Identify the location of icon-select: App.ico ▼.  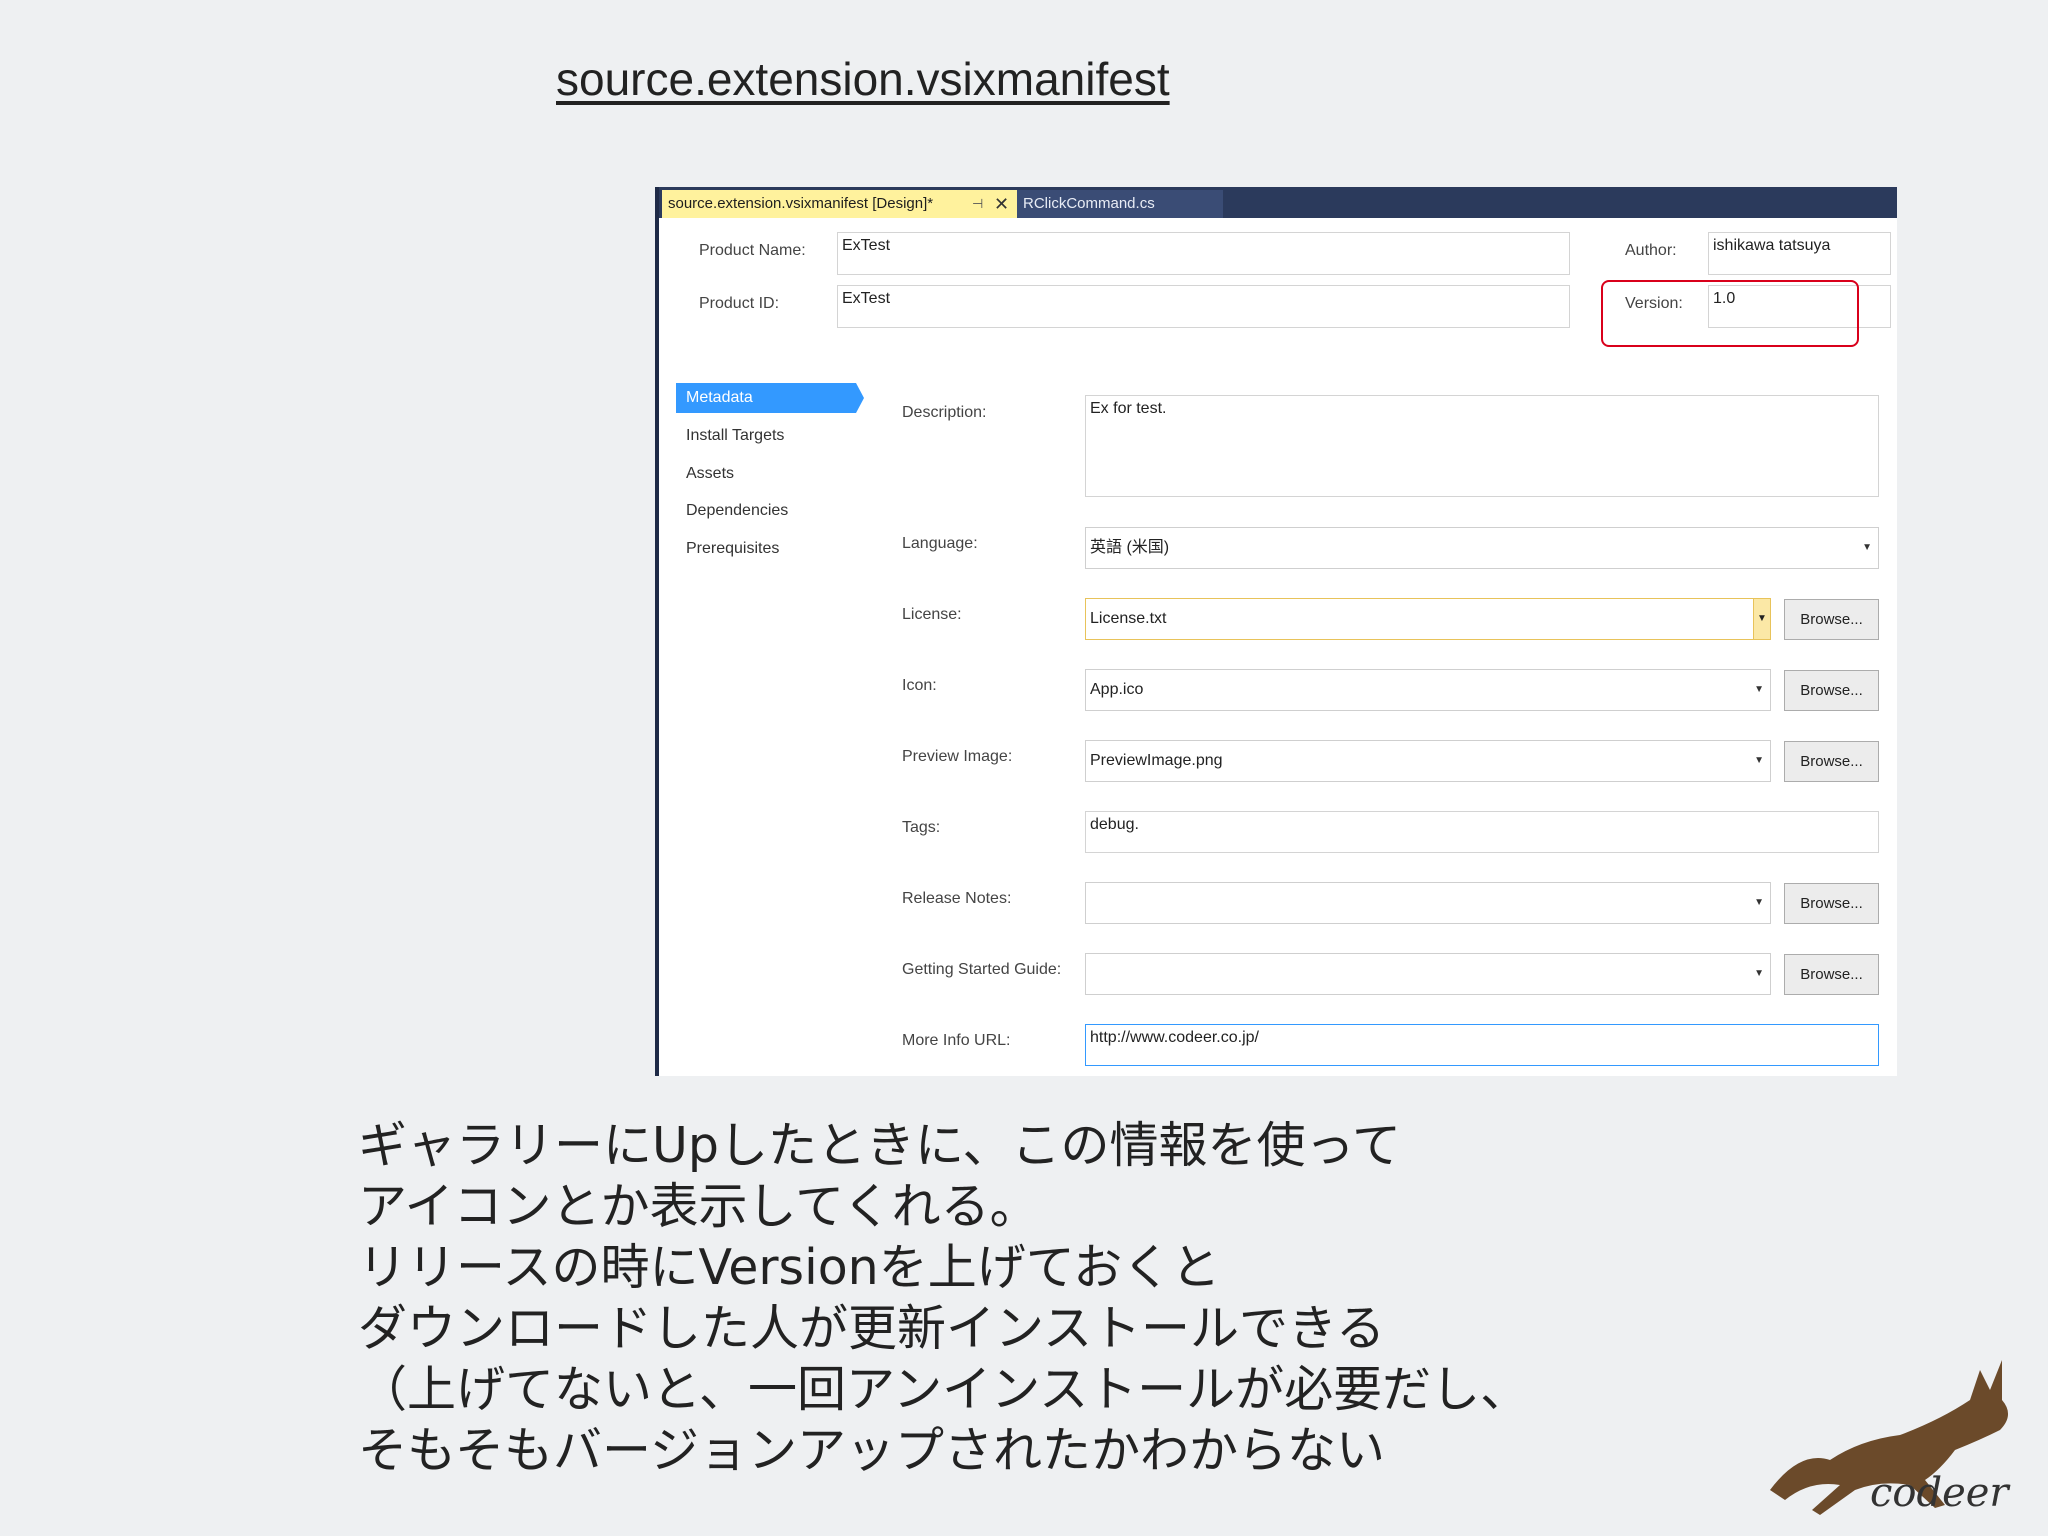
(1428, 690).